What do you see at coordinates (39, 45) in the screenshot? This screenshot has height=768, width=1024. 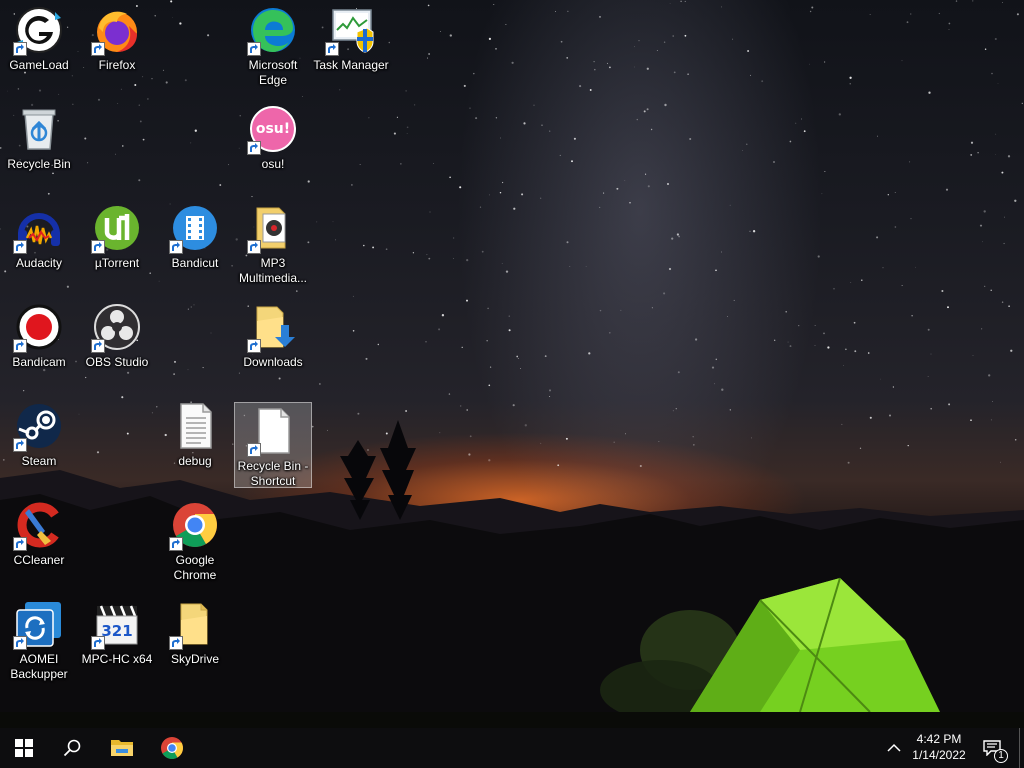 I see `desktop-icon-gameload: GameLoad` at bounding box center [39, 45].